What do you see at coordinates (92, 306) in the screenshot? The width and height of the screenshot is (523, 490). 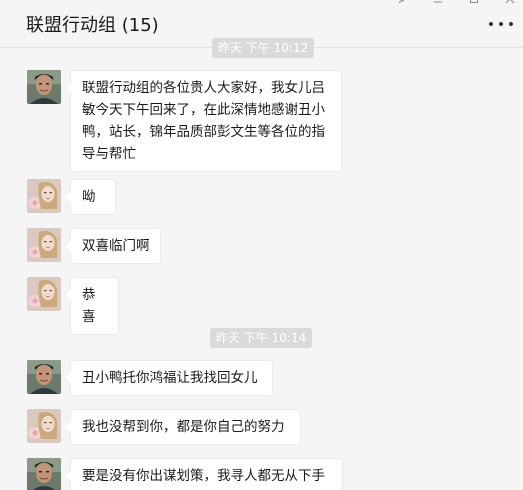 I see `message-bubble: 恭喜` at bounding box center [92, 306].